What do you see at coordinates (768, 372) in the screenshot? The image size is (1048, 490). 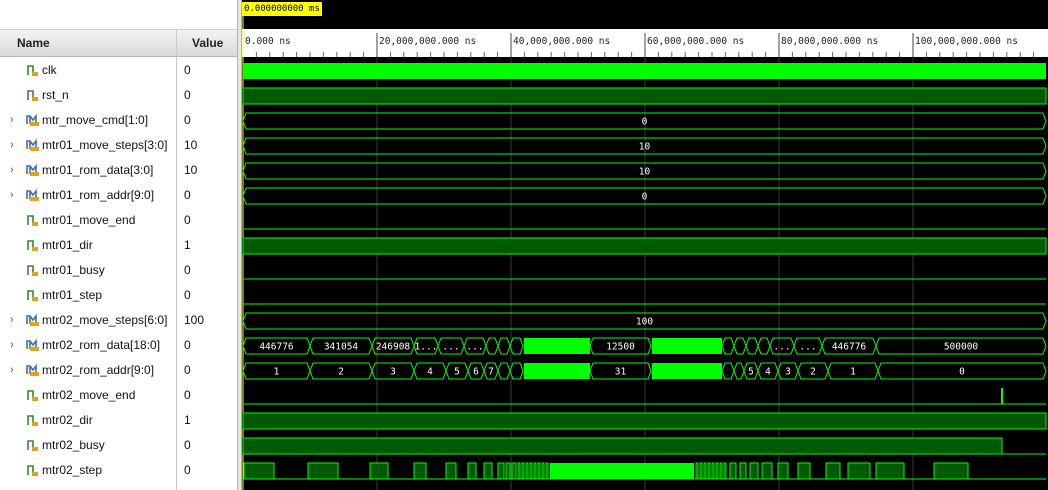 I see `bus-value-label: 4` at bounding box center [768, 372].